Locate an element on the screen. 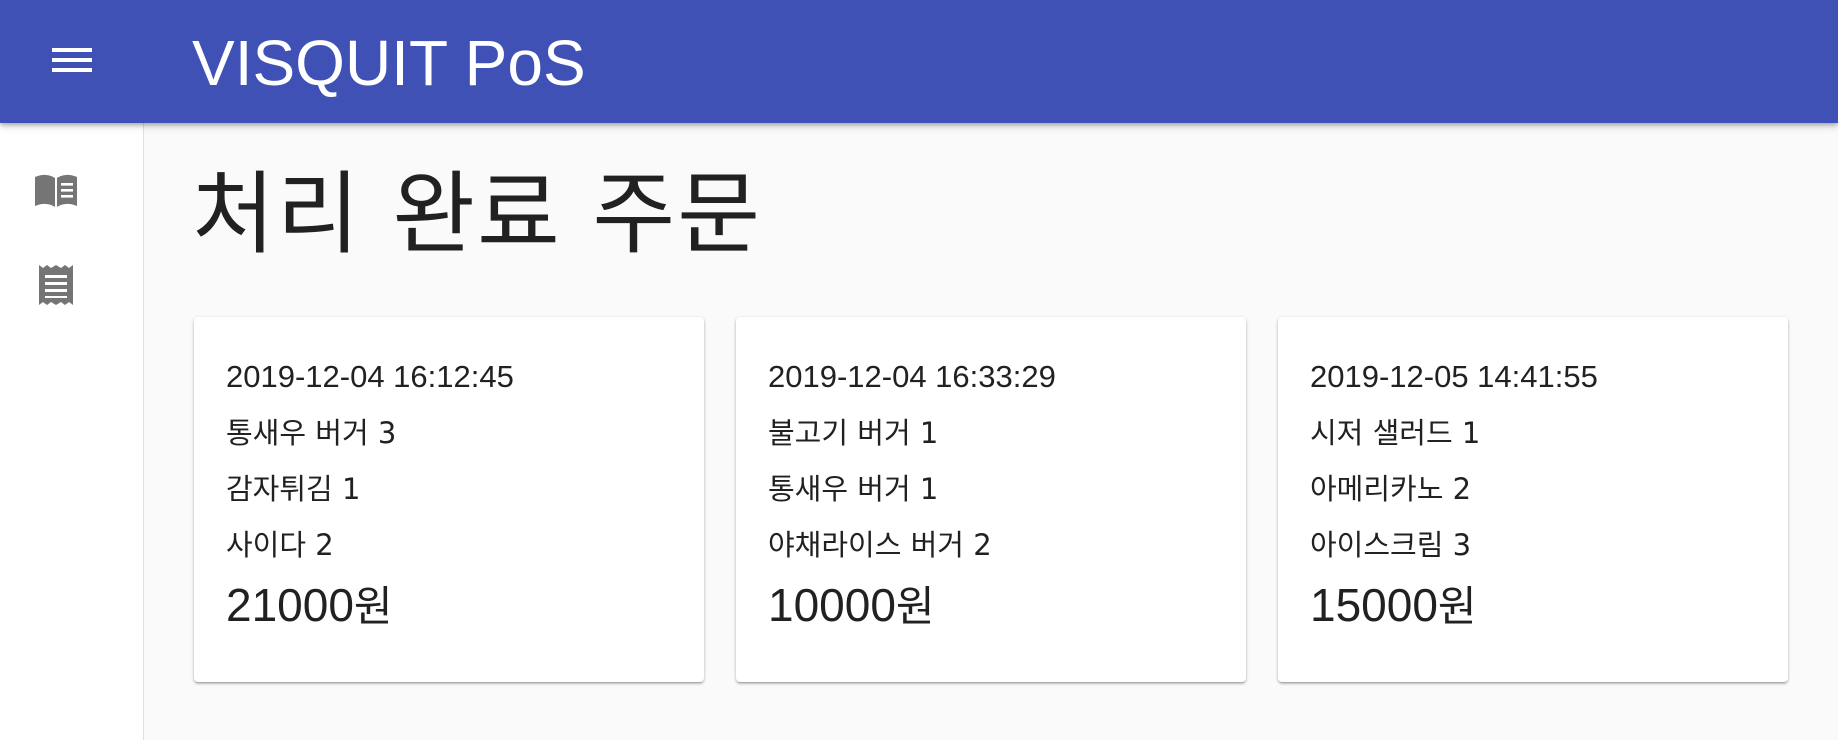 The height and width of the screenshot is (740, 1838). order-total-amount: 21000 is located at coordinates (290, 605).